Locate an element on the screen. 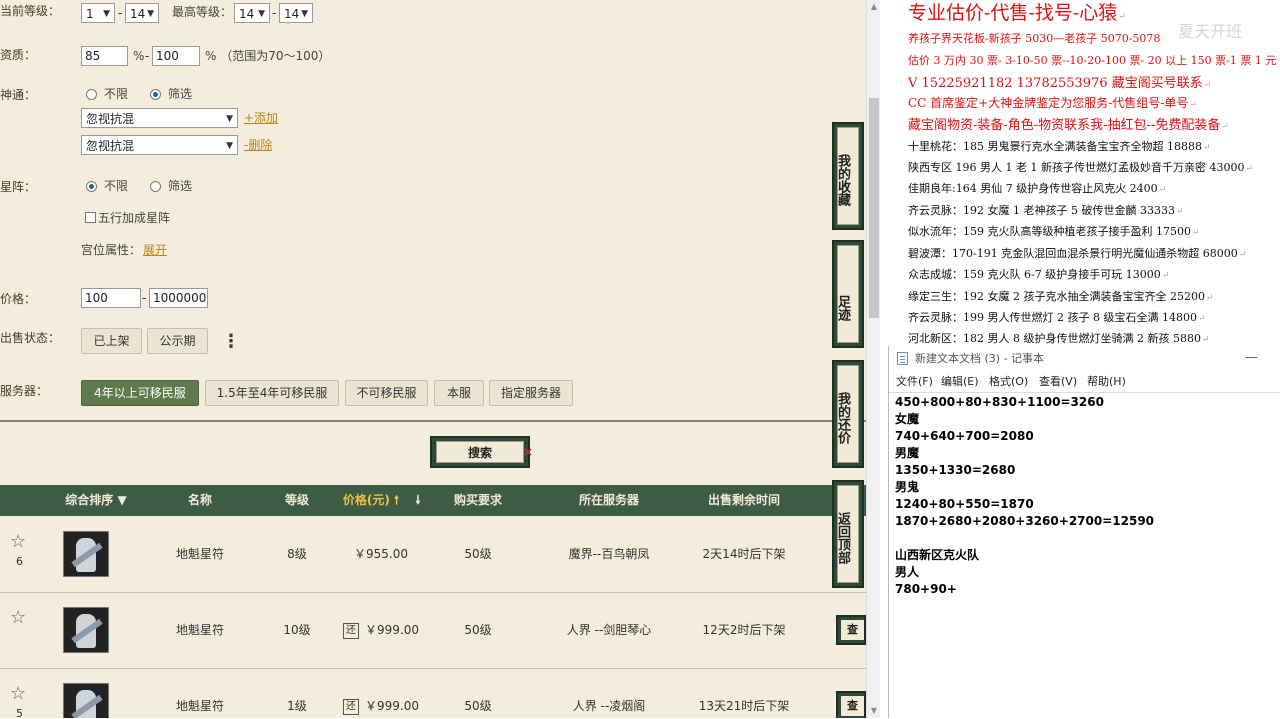 The height and width of the screenshot is (719, 1280). shentong-select-2: 忽视抗混 ▼ is located at coordinates (159, 145).